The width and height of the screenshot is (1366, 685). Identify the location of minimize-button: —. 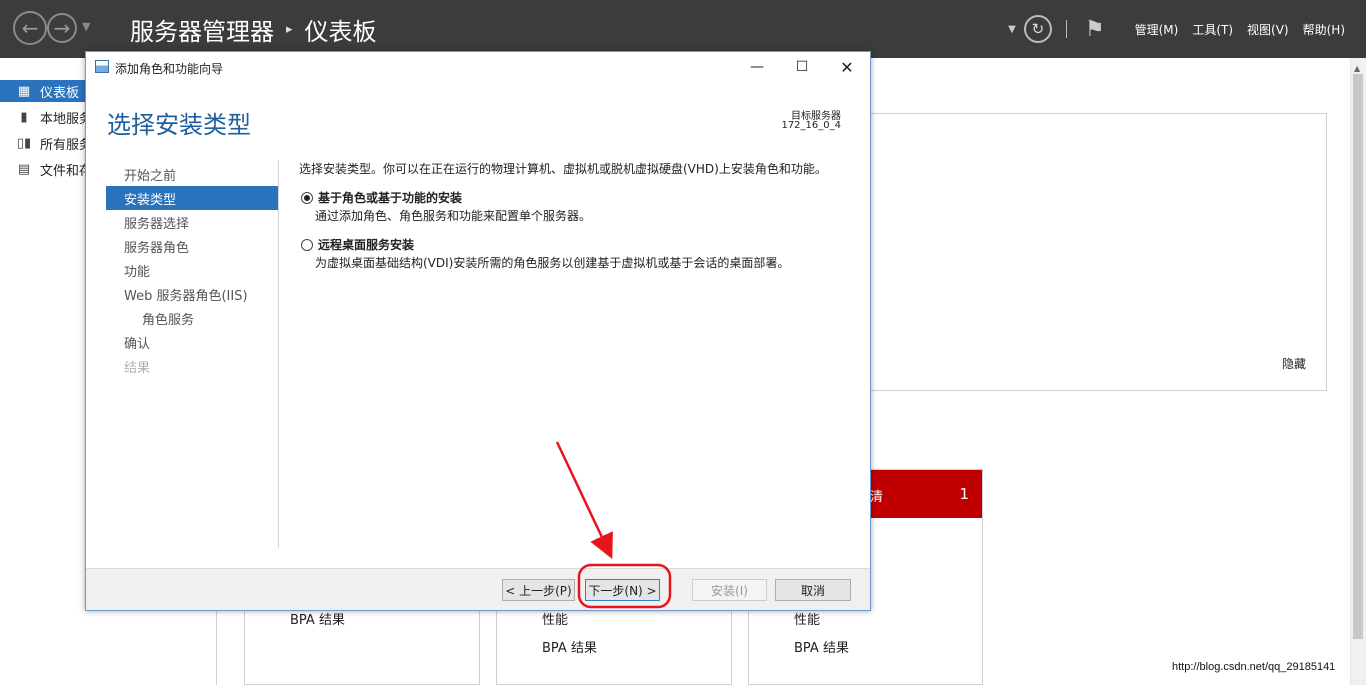
(757, 67).